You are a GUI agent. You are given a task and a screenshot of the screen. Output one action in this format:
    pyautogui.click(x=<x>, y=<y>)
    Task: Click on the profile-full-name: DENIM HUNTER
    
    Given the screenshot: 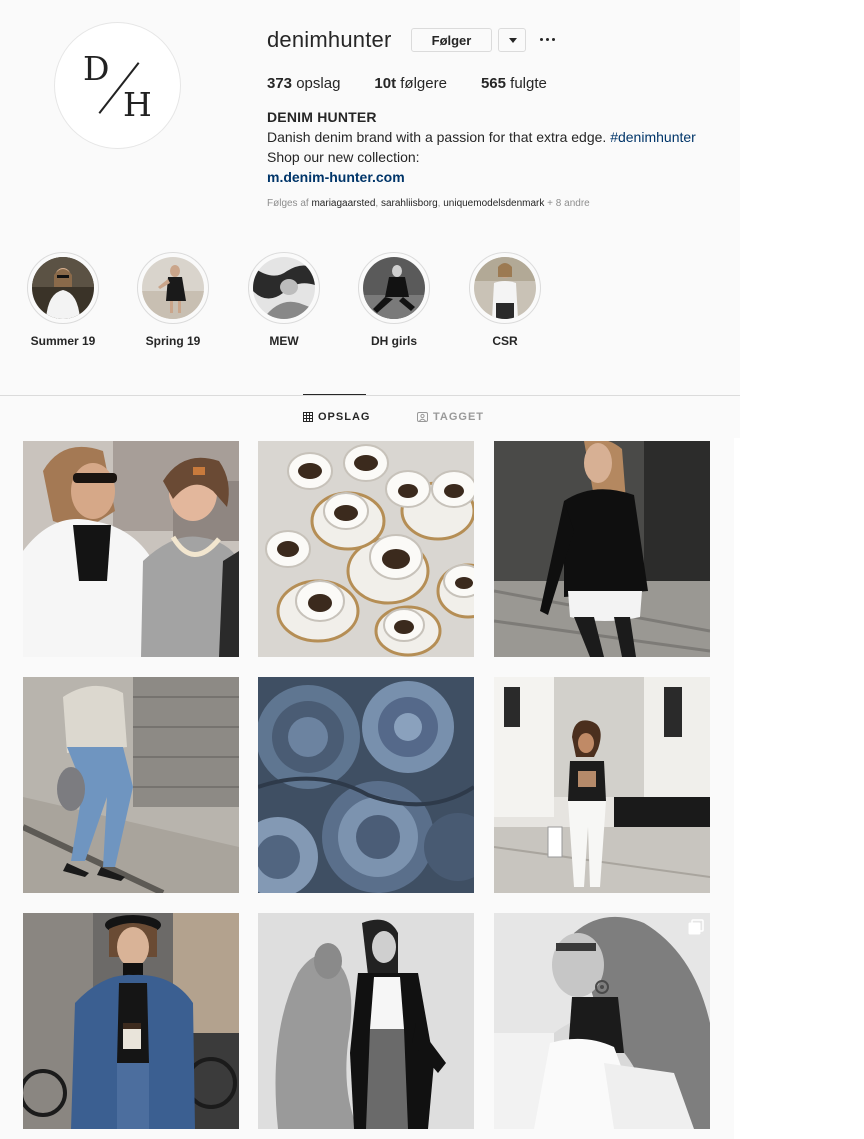 What is the action you would take?
    pyautogui.click(x=322, y=117)
    